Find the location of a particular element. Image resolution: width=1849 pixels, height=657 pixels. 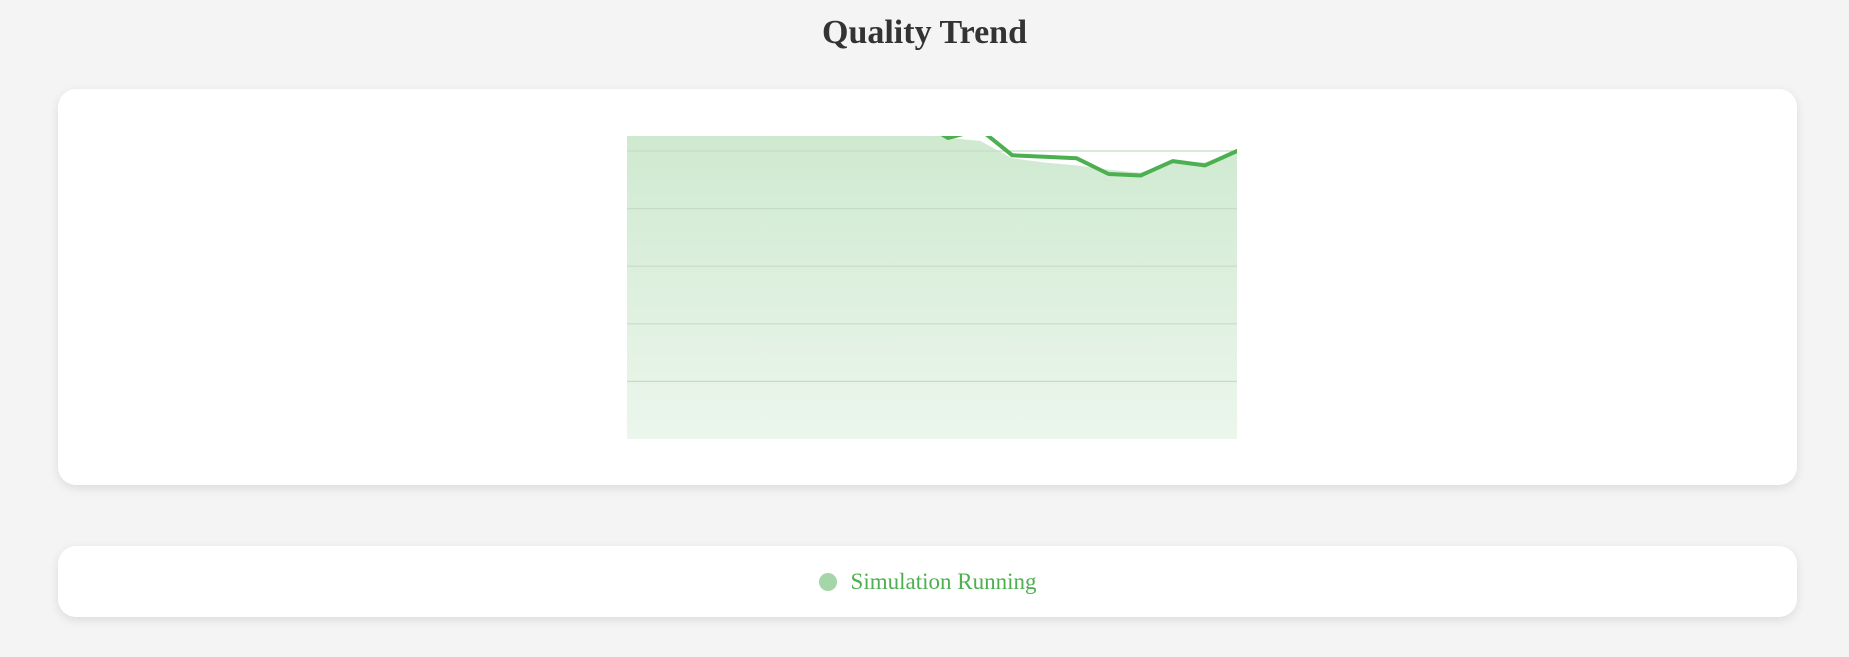

page-title: Quality Trend is located at coordinates (924, 32).